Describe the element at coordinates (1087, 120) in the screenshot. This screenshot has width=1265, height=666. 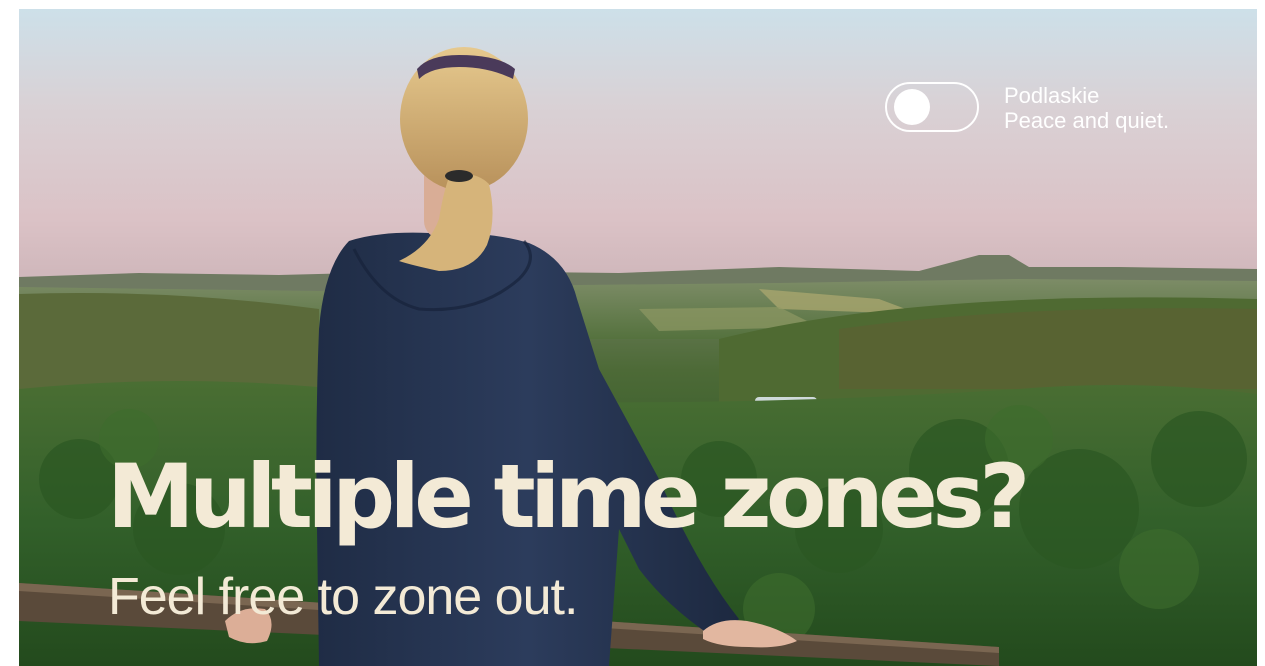
I see `brand-slogan: Peace and quiet.` at that location.